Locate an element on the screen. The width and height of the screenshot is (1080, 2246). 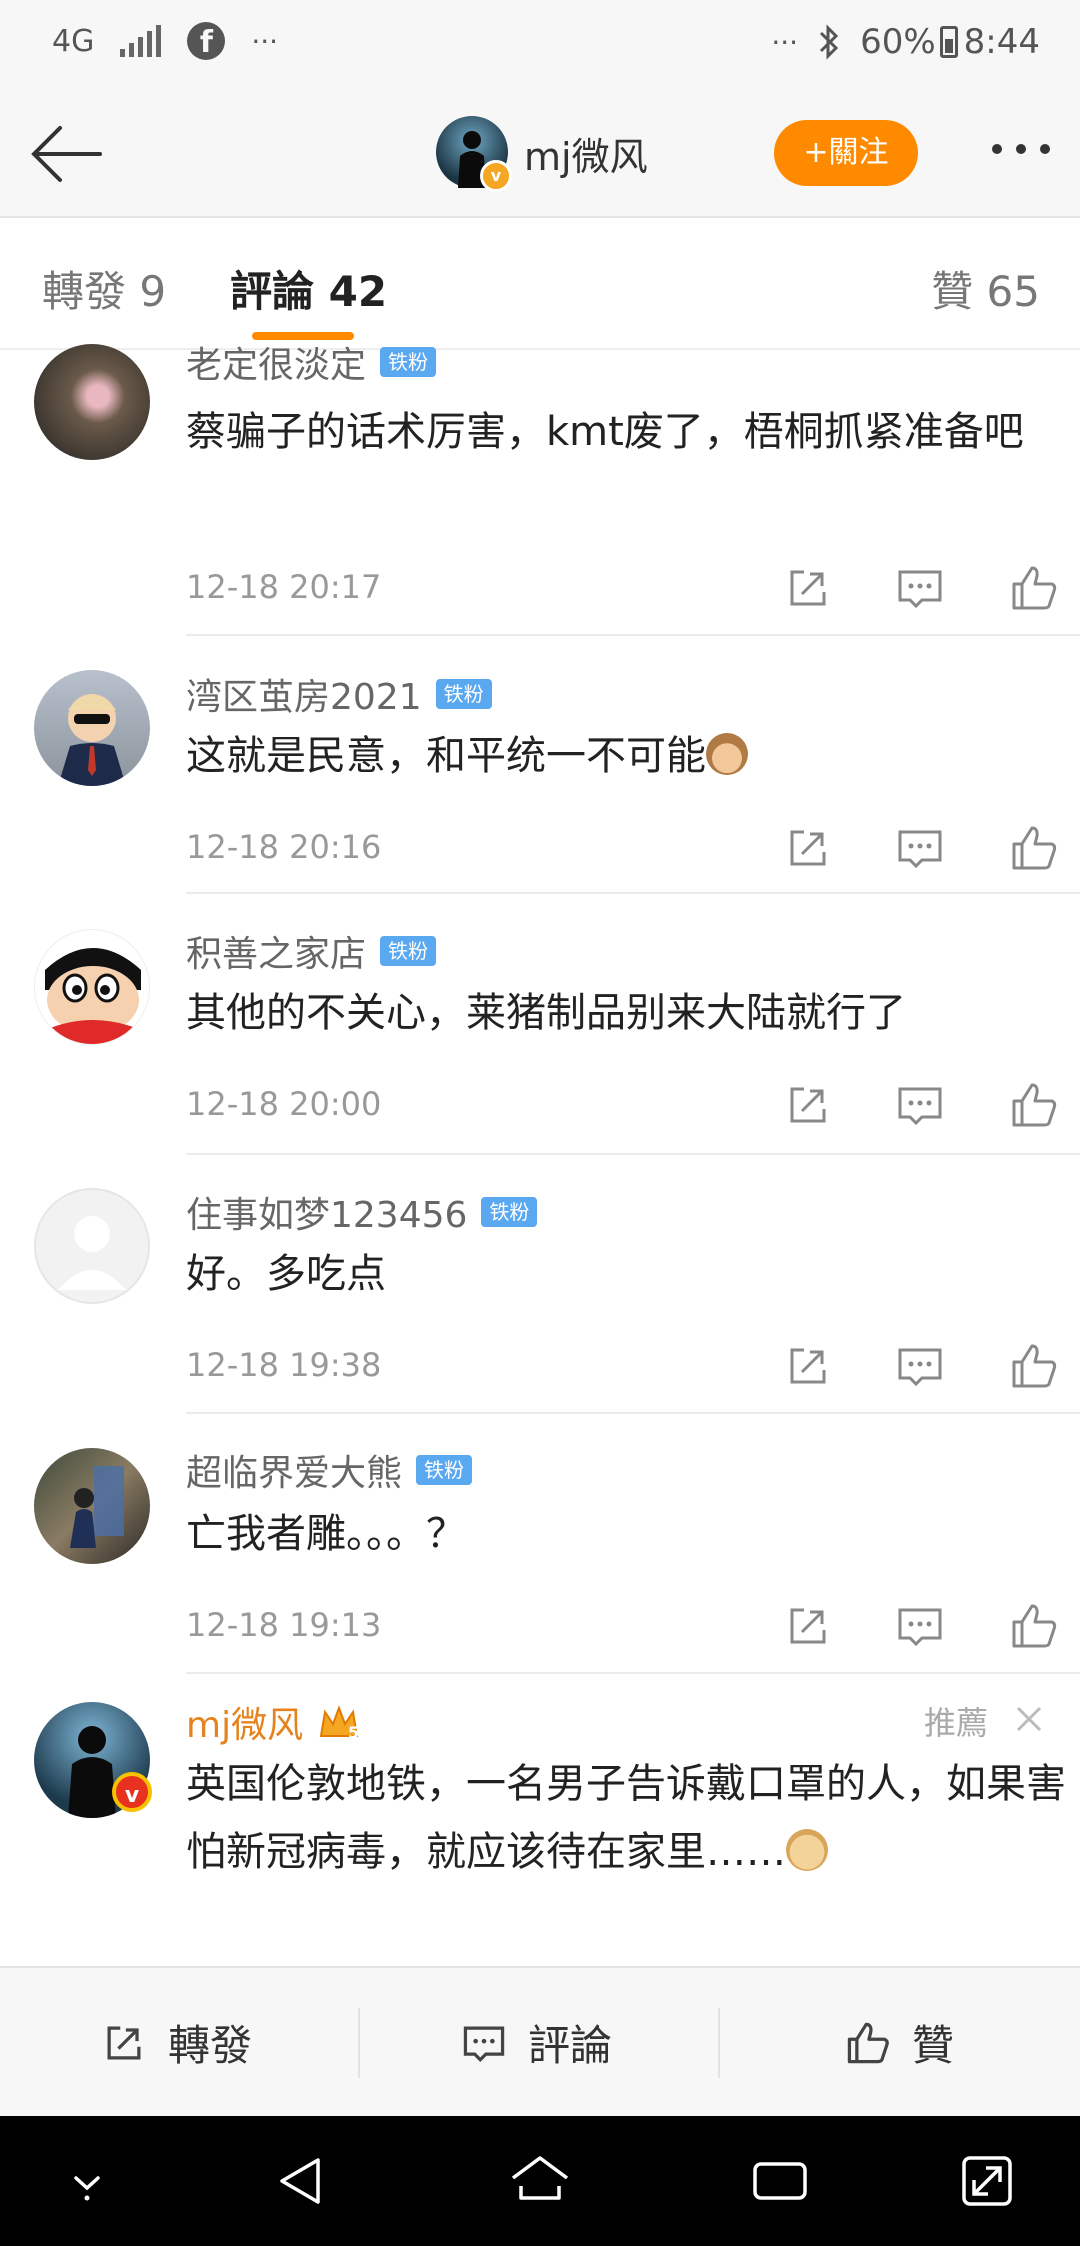
battery-icon is located at coordinates (948, 42).